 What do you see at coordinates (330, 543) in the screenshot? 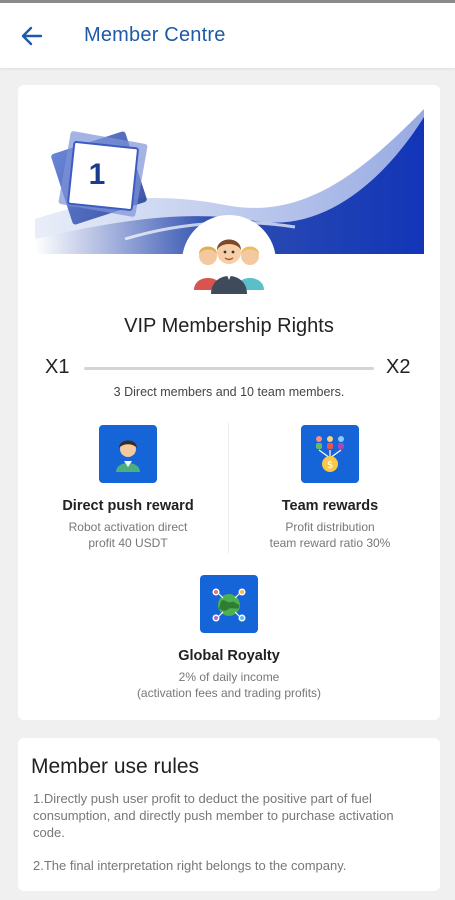
I see `benefit-desc-line: team reward ratio 30%` at bounding box center [330, 543].